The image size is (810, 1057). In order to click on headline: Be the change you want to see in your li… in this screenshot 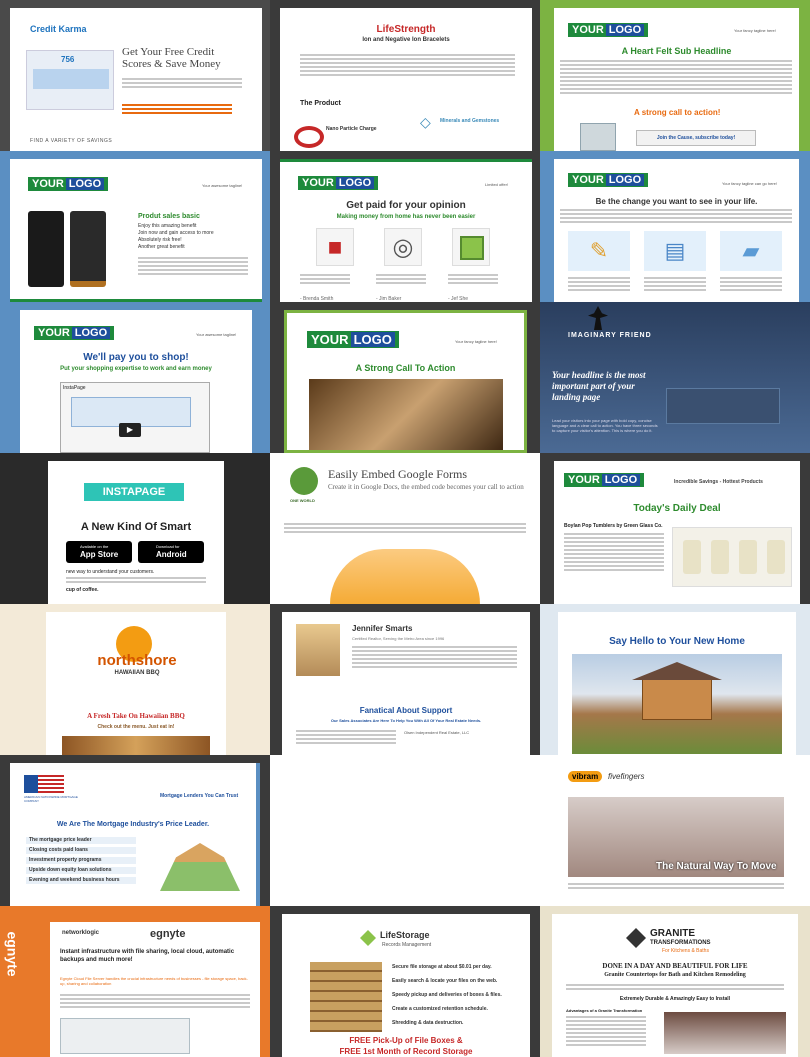, I will do `click(676, 201)`.